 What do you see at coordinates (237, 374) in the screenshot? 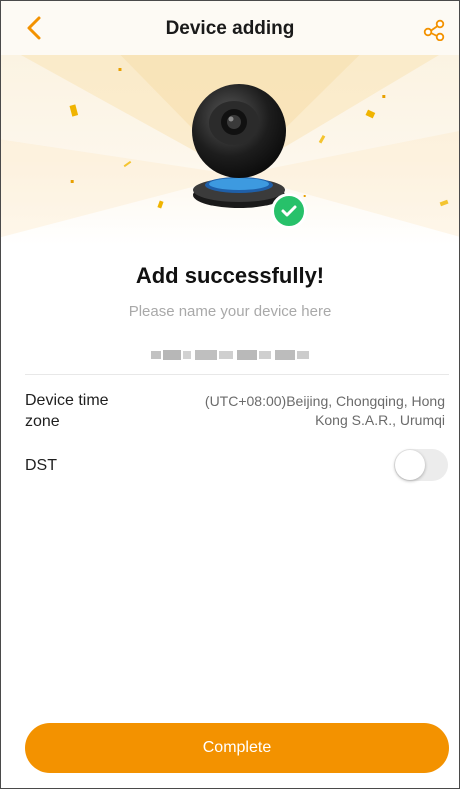
I see `divider` at bounding box center [237, 374].